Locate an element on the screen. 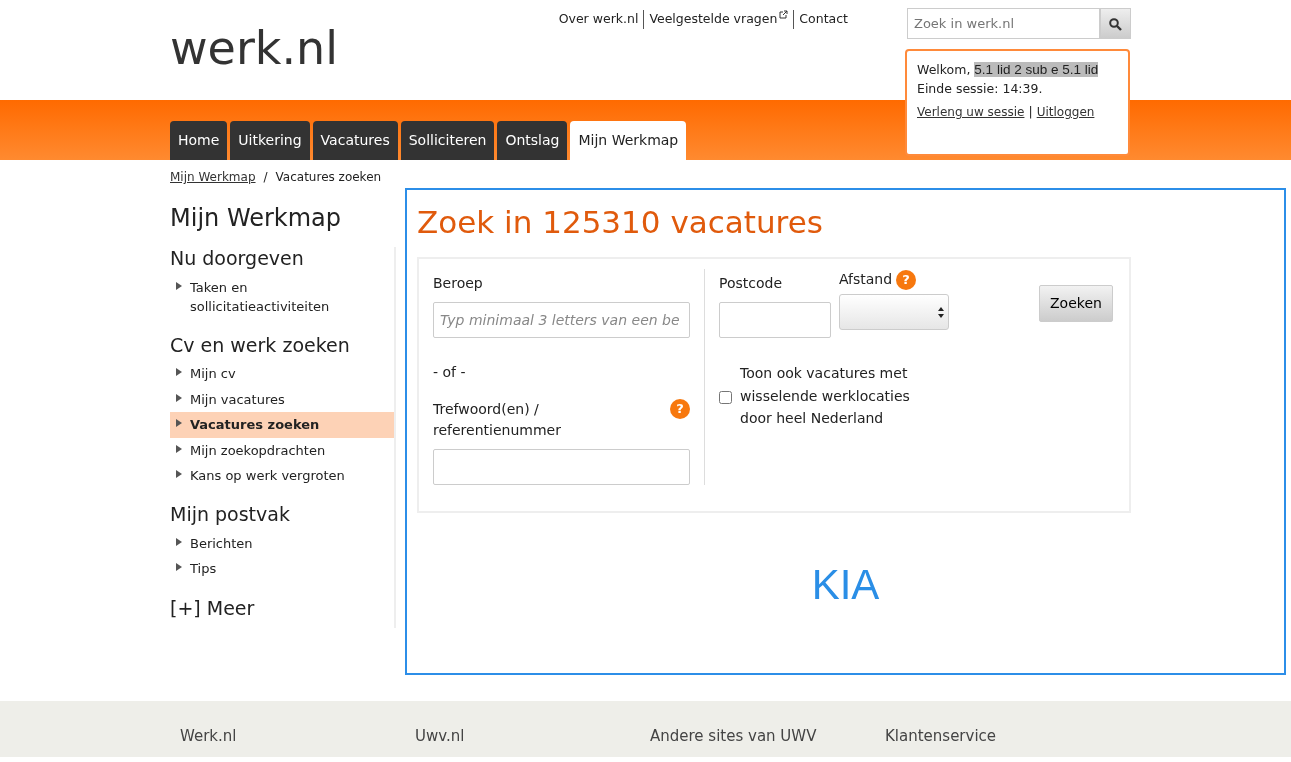 The image size is (1291, 762). nav-tab: Vacatures is located at coordinates (355, 140).